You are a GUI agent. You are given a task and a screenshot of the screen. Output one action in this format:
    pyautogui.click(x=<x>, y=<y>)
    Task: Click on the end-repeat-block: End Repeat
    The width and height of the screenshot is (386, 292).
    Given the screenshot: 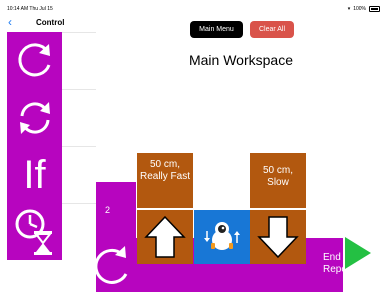 What is the action you would take?
    pyautogui.click(x=330, y=265)
    